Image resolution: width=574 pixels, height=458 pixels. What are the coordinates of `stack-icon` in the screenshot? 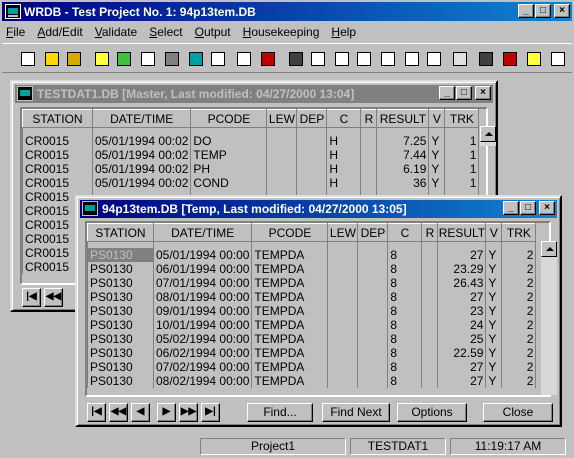 It's located at (244, 59).